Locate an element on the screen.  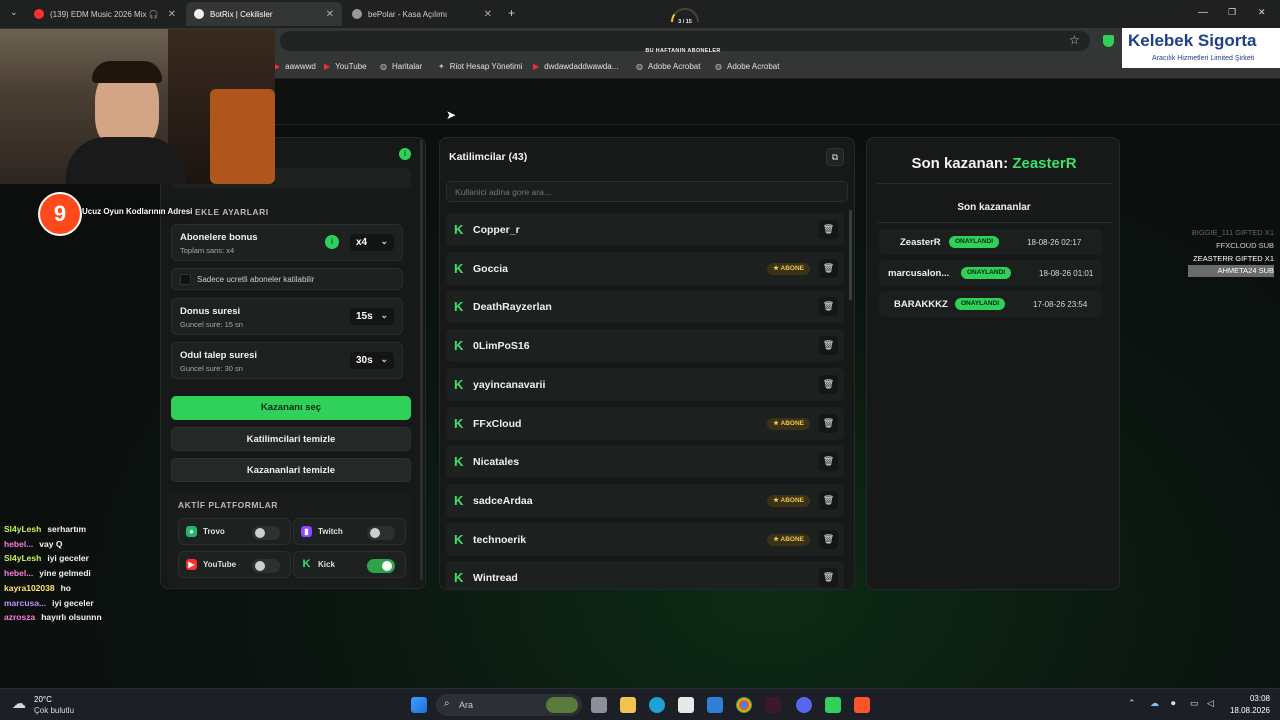
tab-label: (139) EDM Music 2026 Mix 🎧 is located at coordinates (104, 14).